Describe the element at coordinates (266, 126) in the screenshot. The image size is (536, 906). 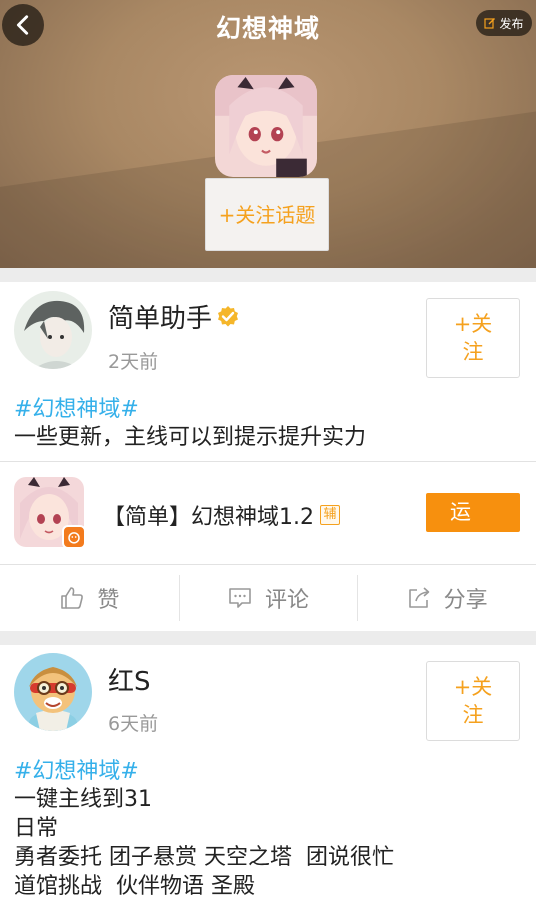
I see `topic-game-icon` at that location.